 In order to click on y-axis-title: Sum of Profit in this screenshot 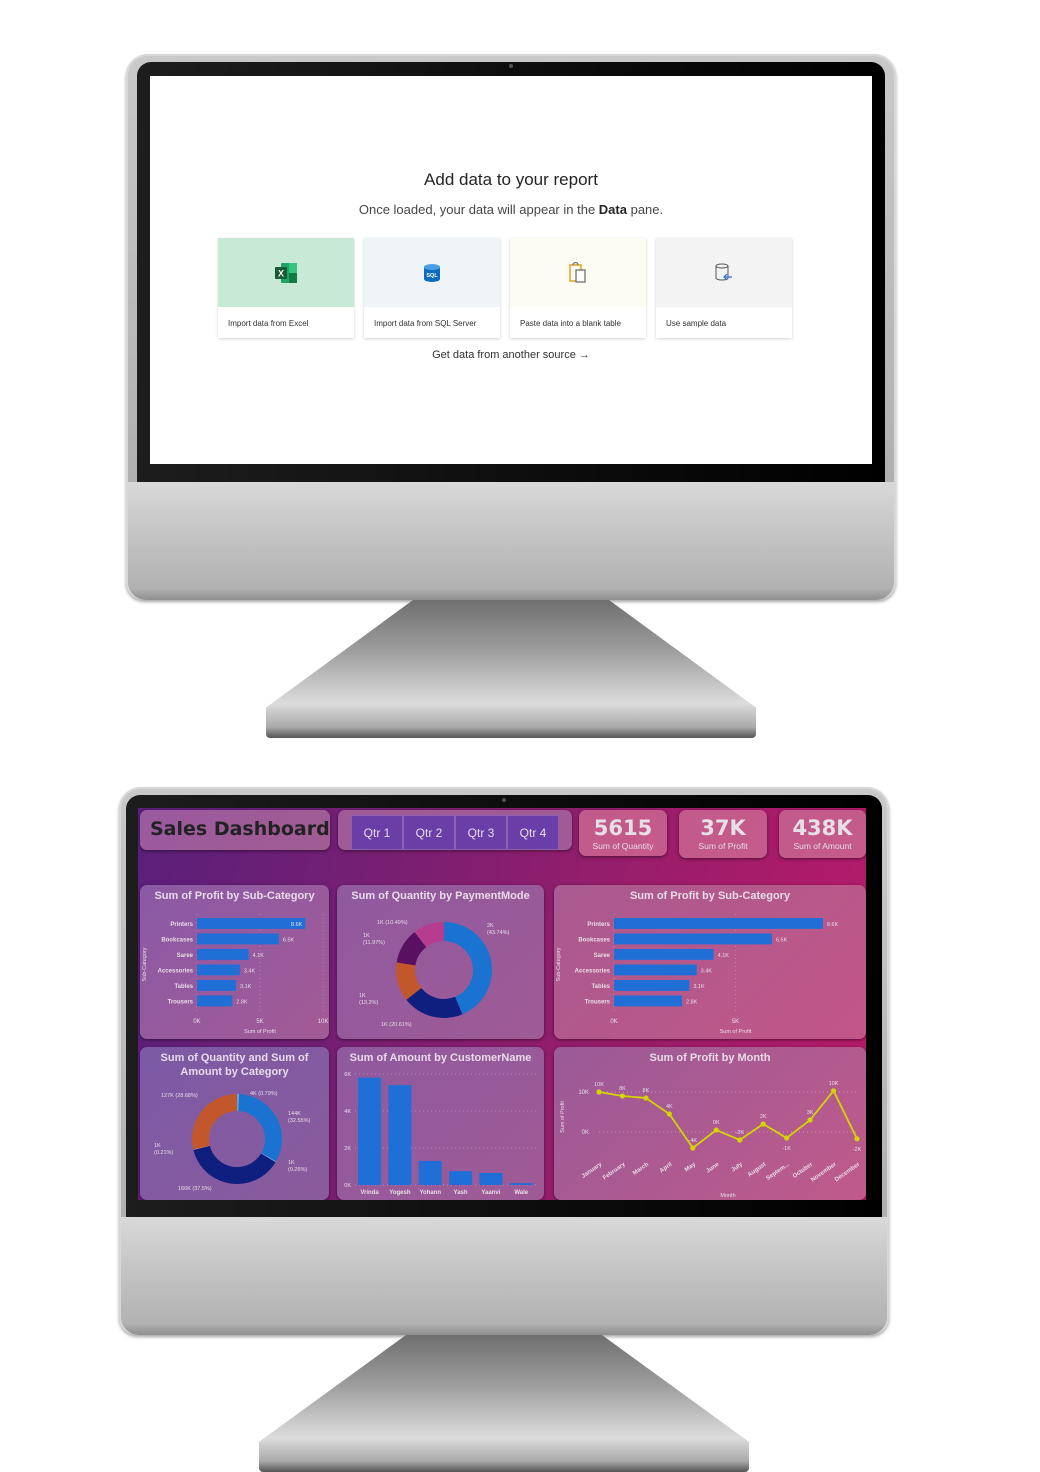, I will do `click(563, 1117)`.